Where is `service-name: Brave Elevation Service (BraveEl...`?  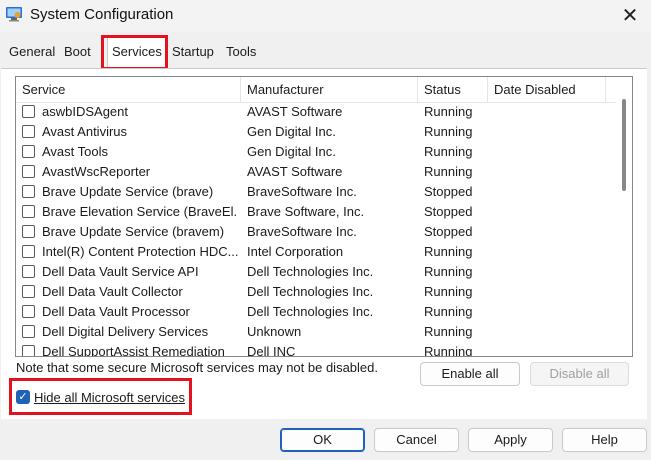
service-name: Brave Elevation Service (BraveEl... is located at coordinates (140, 211).